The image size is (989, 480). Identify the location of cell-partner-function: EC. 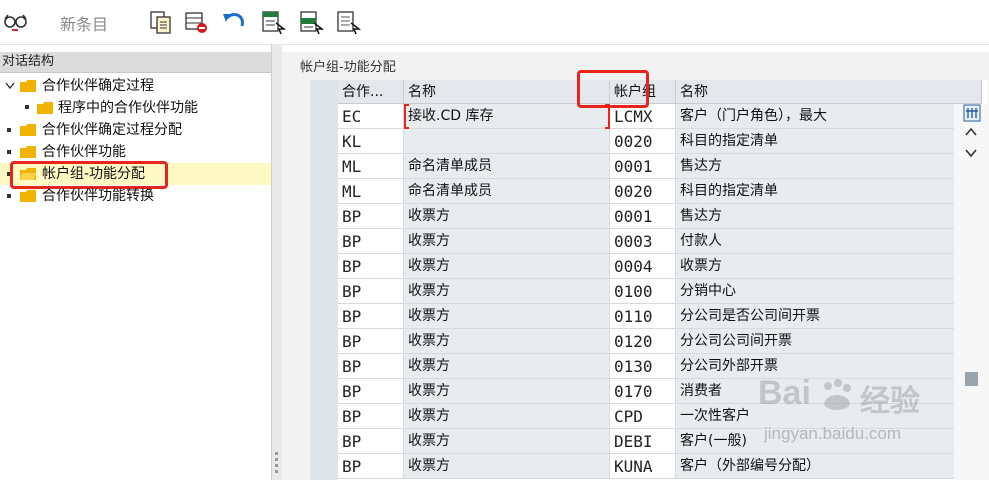
(371, 116).